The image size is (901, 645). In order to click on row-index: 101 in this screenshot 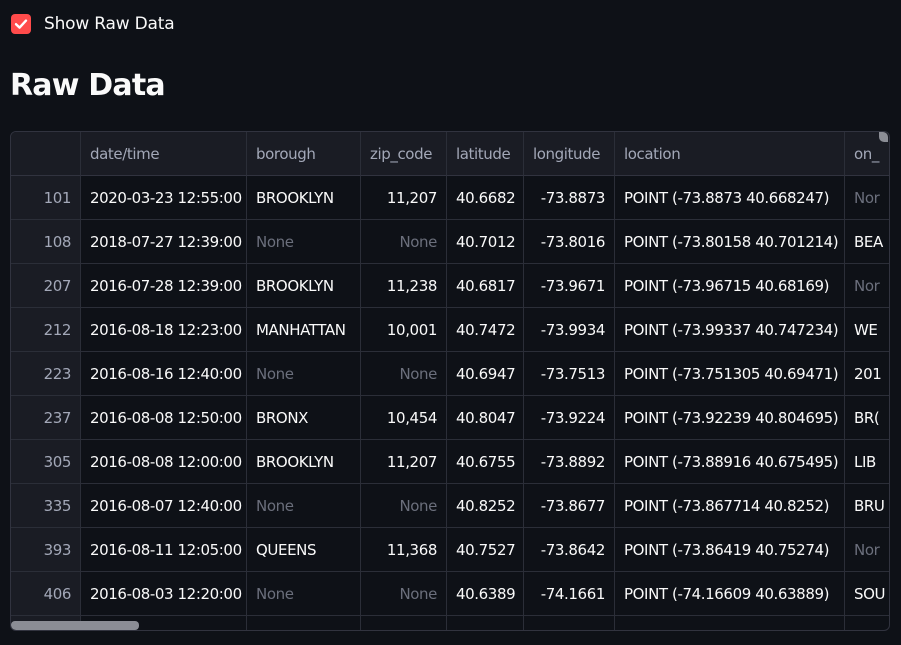, I will do `click(46, 198)`.